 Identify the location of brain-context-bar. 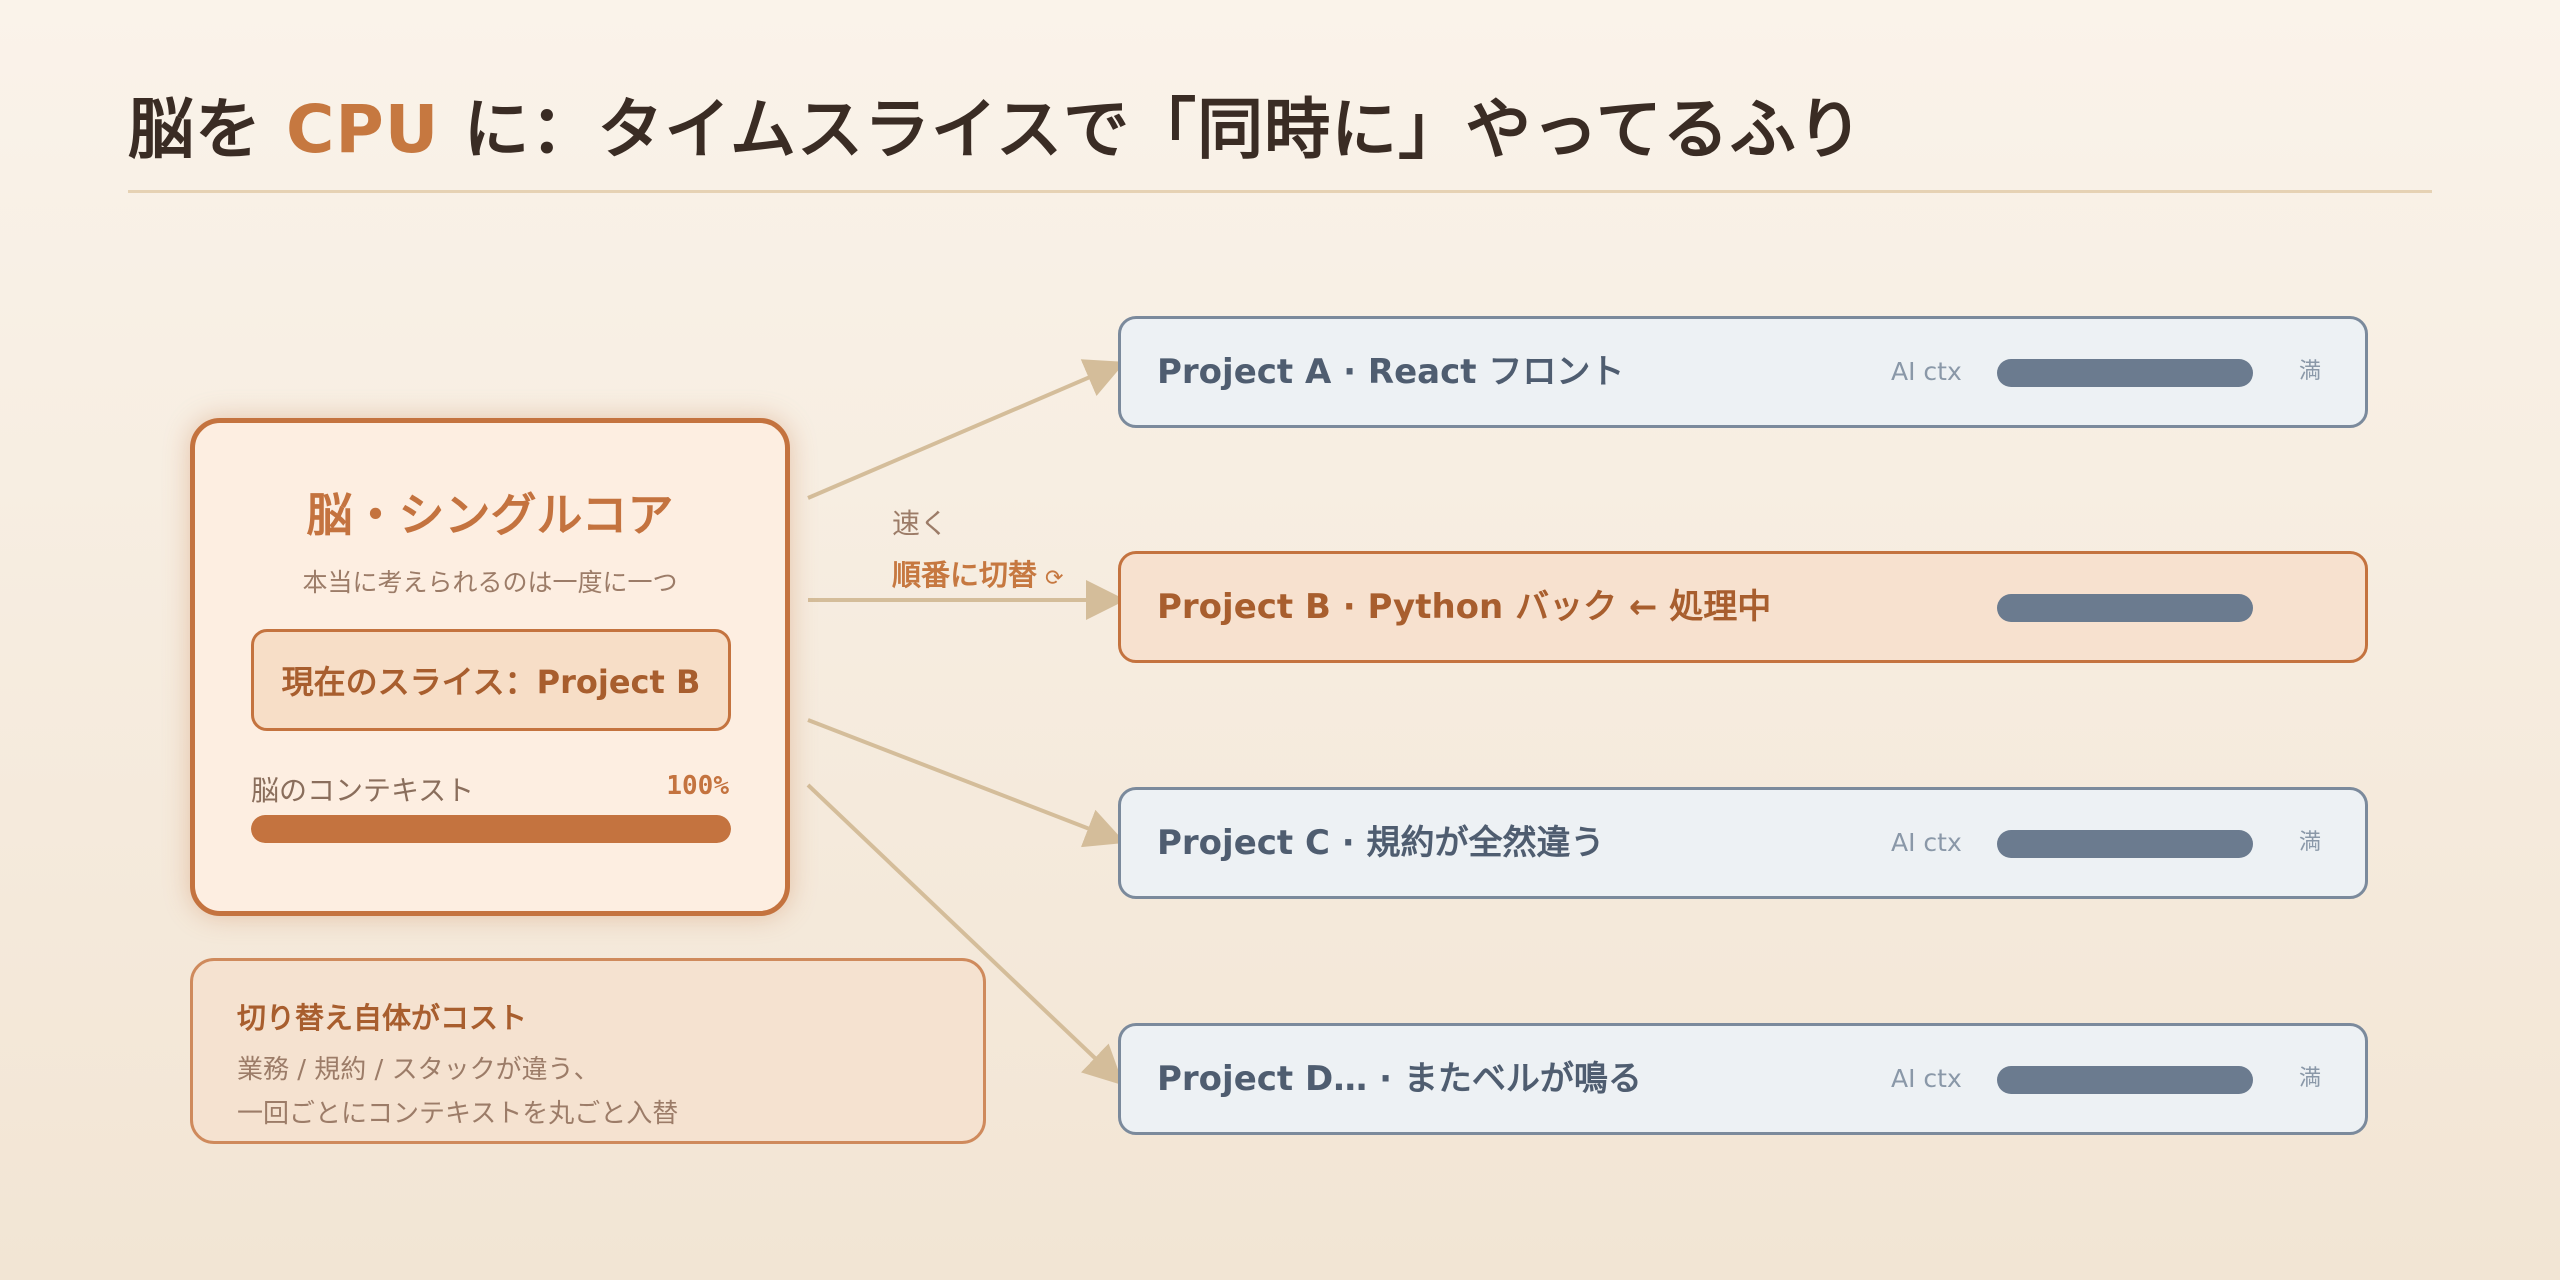
(491, 829).